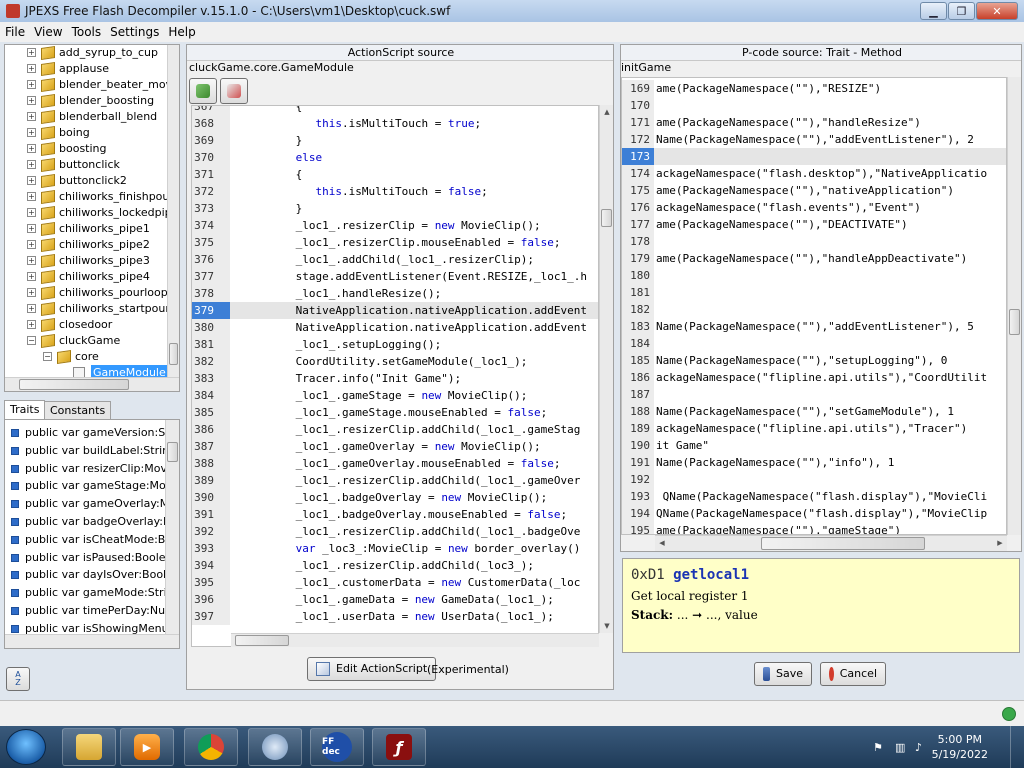 This screenshot has width=1024, height=768. Describe the element at coordinates (1000, 543) in the screenshot. I see `hscroll-right-arrow: ▶` at that location.